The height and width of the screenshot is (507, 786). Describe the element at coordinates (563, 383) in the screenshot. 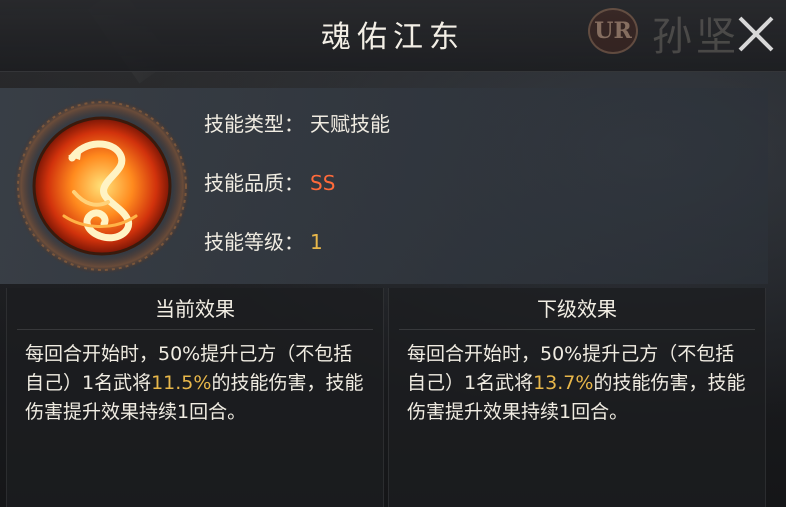

I see `next-effect-value: 13.7%` at that location.